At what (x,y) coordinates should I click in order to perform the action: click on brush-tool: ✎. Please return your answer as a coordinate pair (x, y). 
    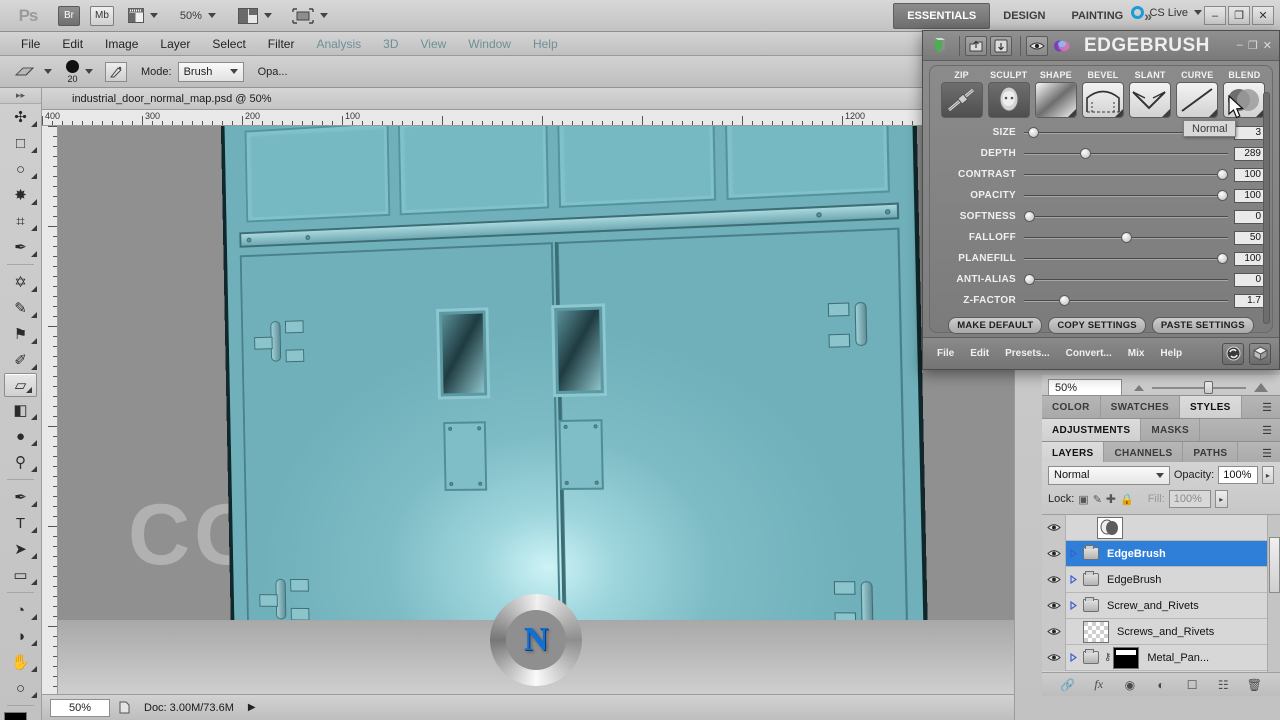
    Looking at the image, I should click on (20, 308).